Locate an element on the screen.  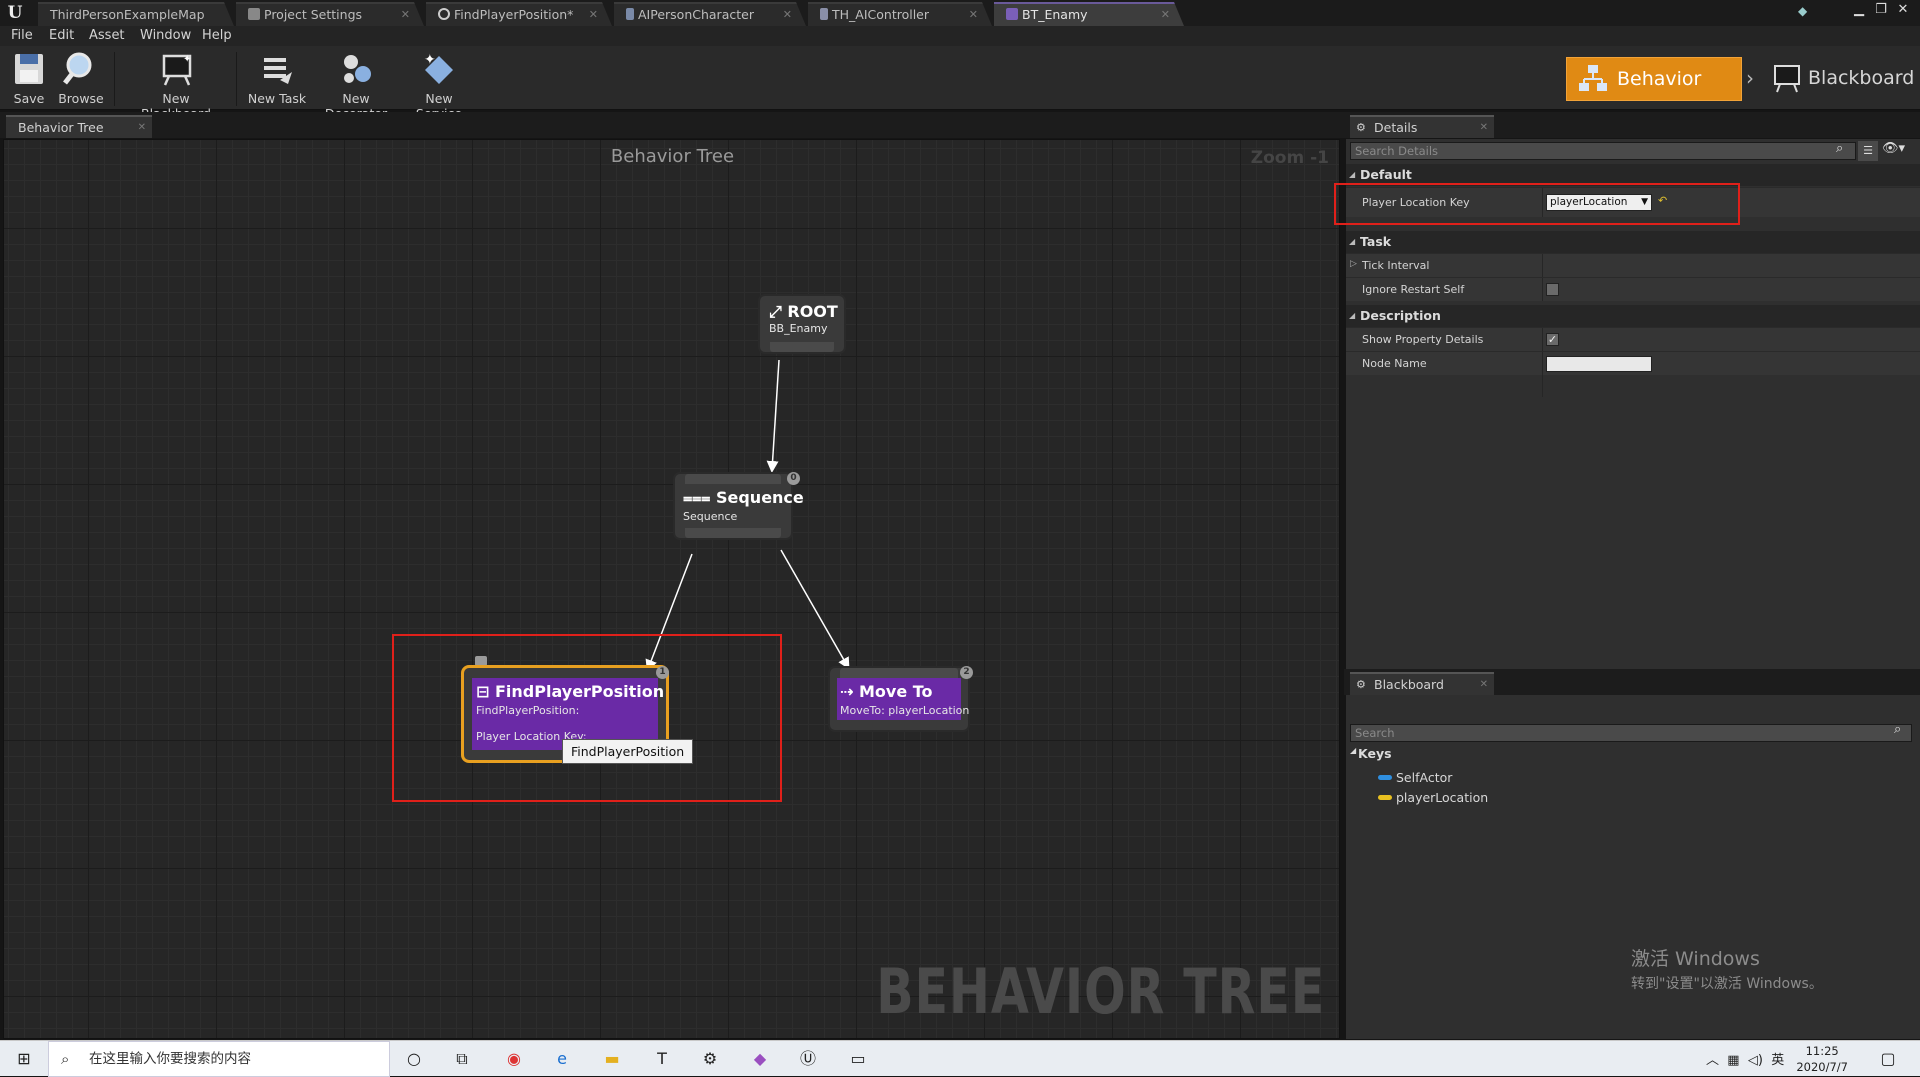
maximize-icon: ❐ is located at coordinates (1881, 9).